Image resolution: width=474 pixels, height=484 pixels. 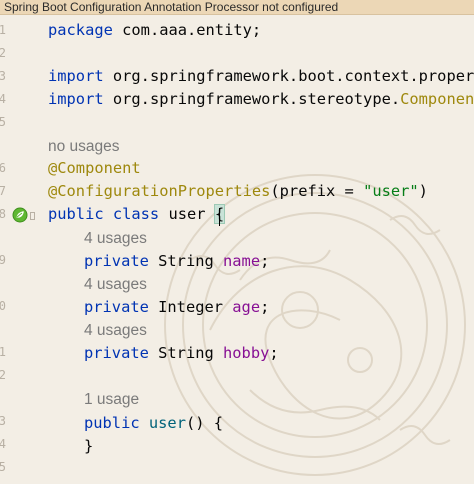 I want to click on usages-inlay-hint: 1 usage, so click(x=111, y=399).